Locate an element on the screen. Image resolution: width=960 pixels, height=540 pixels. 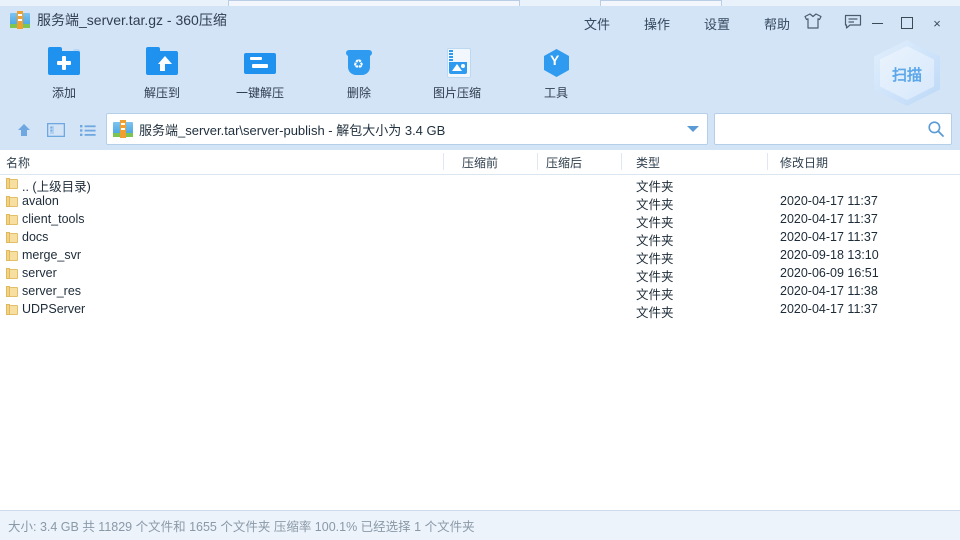
menu-settings: 设置 is located at coordinates (717, 23).